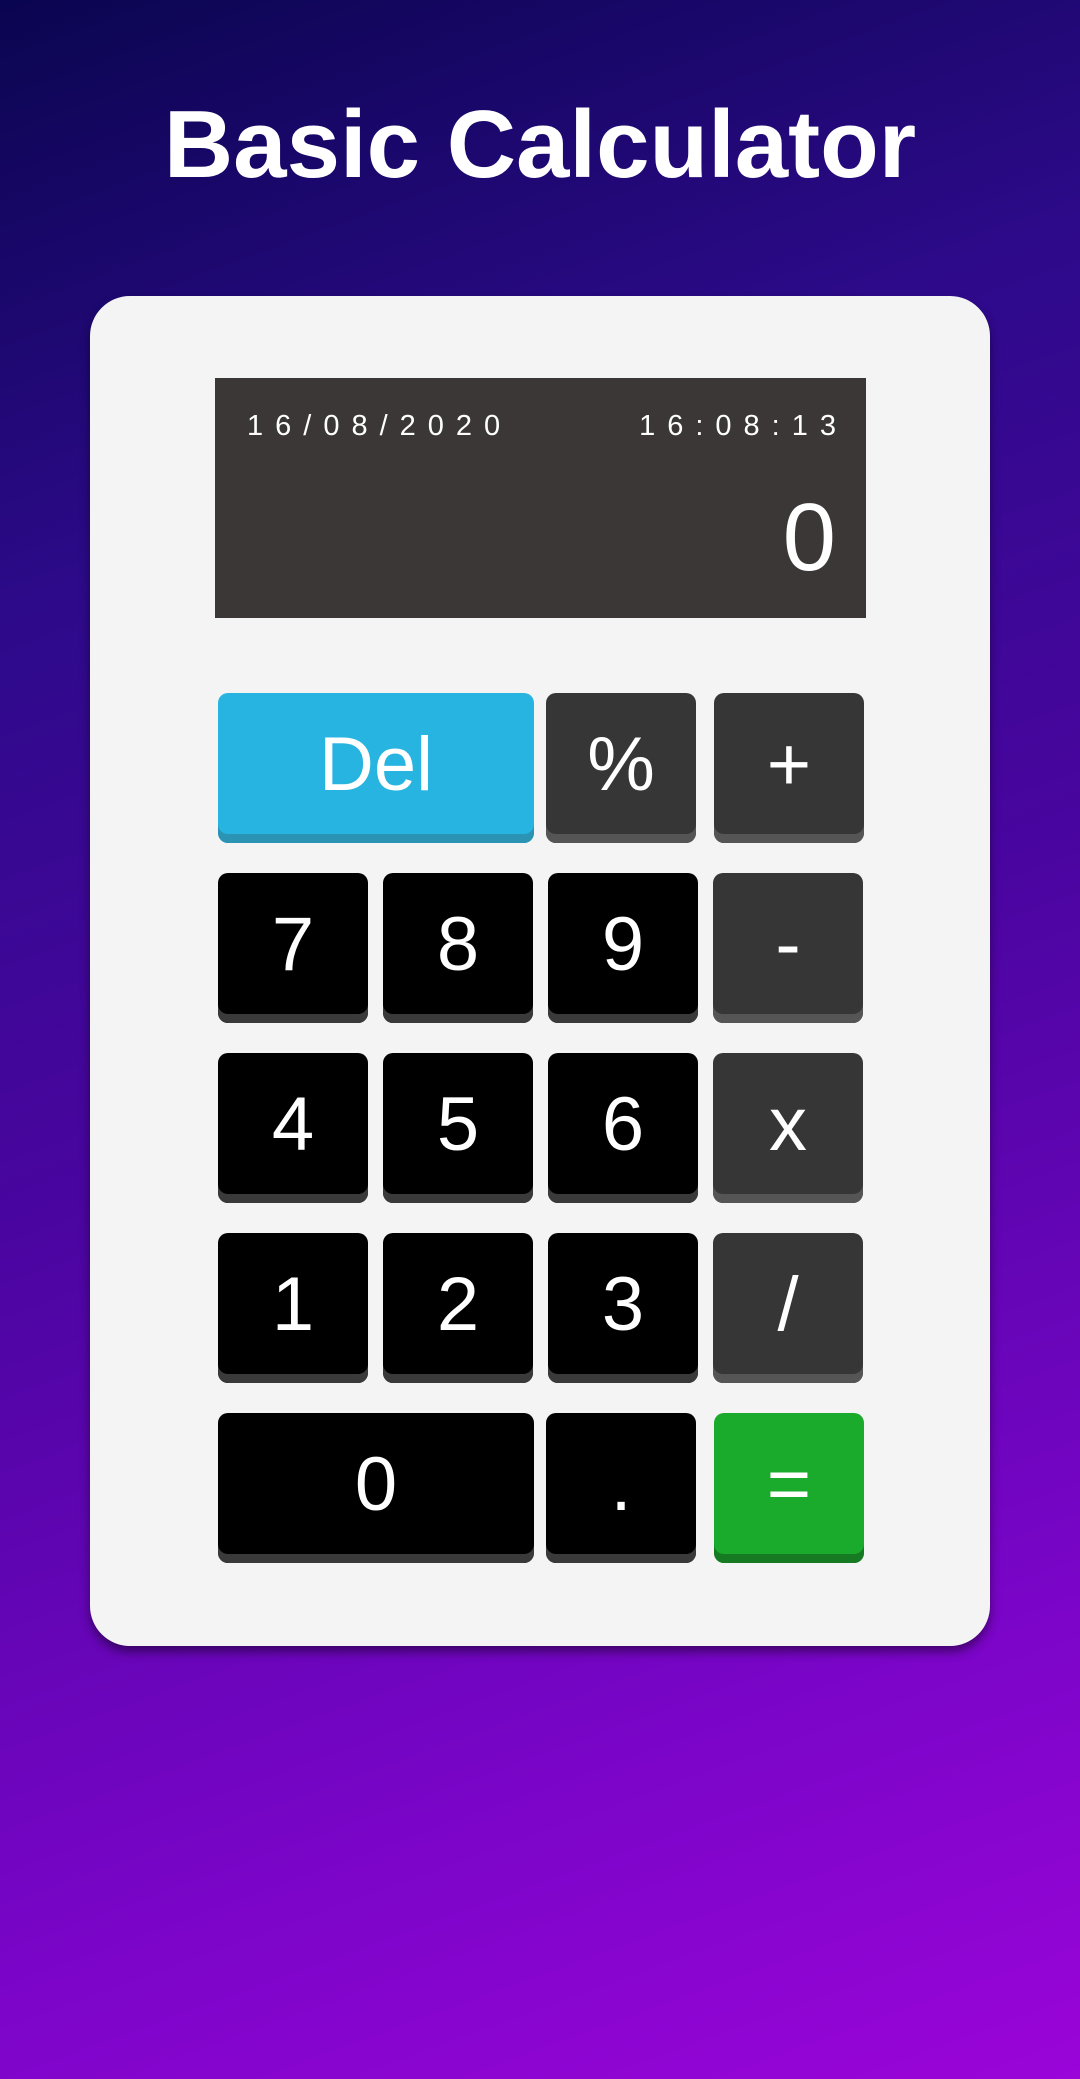  What do you see at coordinates (623, 1128) in the screenshot?
I see `digit-6-button: 6` at bounding box center [623, 1128].